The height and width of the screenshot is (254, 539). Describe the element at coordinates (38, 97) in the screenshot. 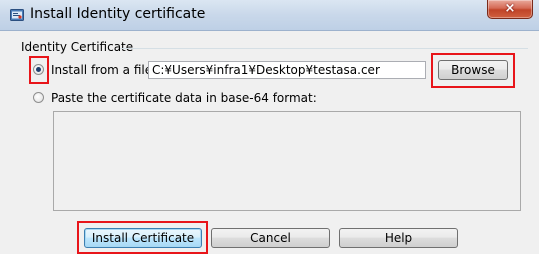

I see `paste-base64-radio` at that location.